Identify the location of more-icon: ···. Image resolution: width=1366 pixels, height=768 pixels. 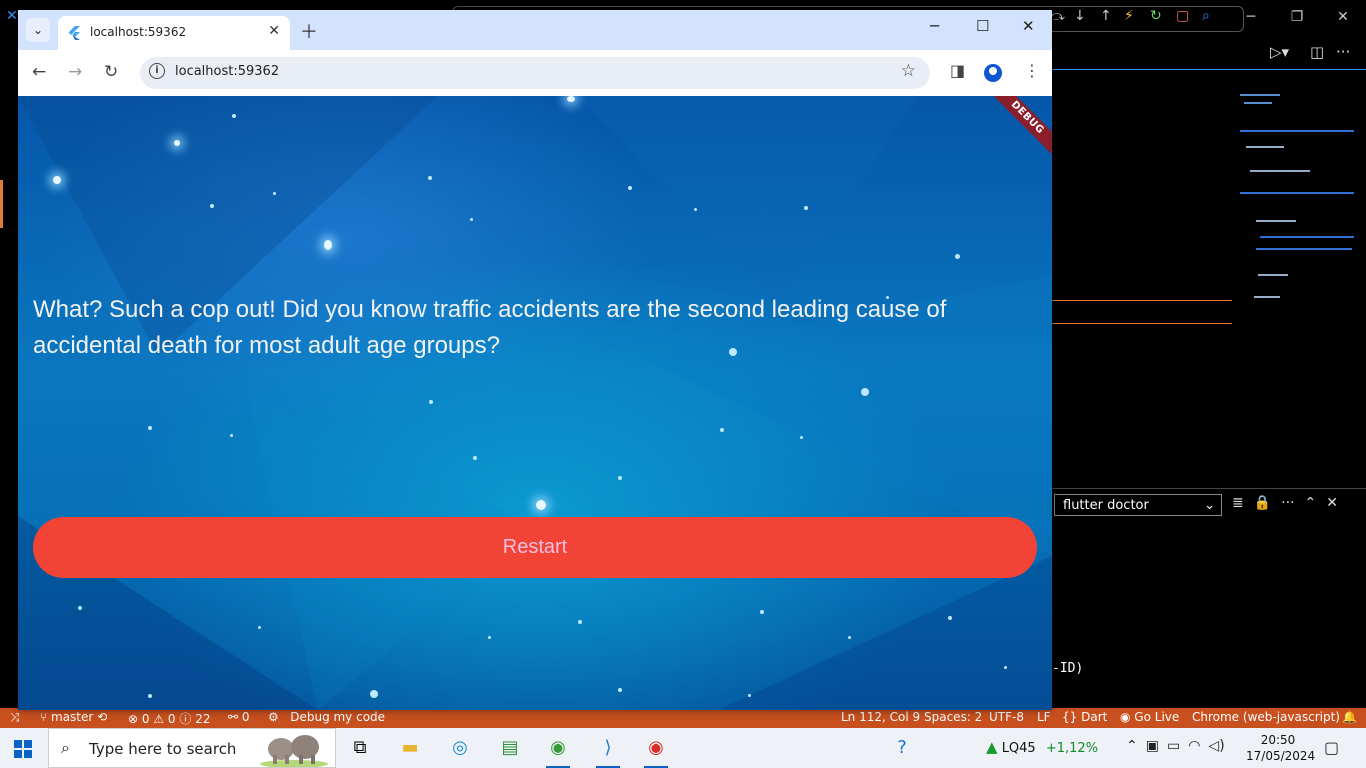
(1287, 503).